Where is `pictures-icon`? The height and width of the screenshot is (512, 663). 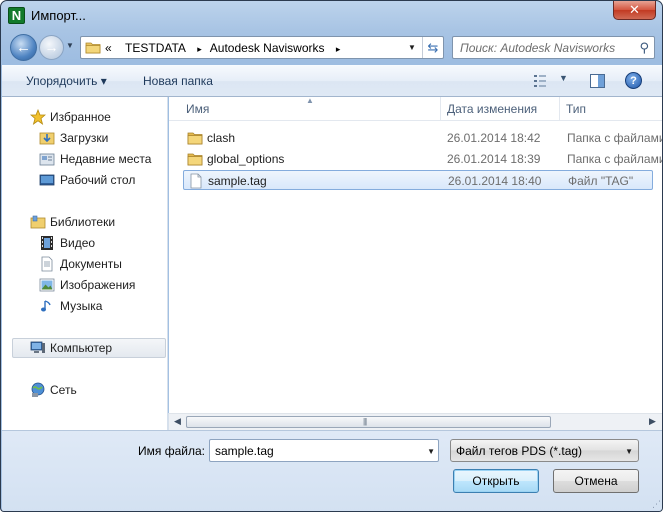 pictures-icon is located at coordinates (47, 285).